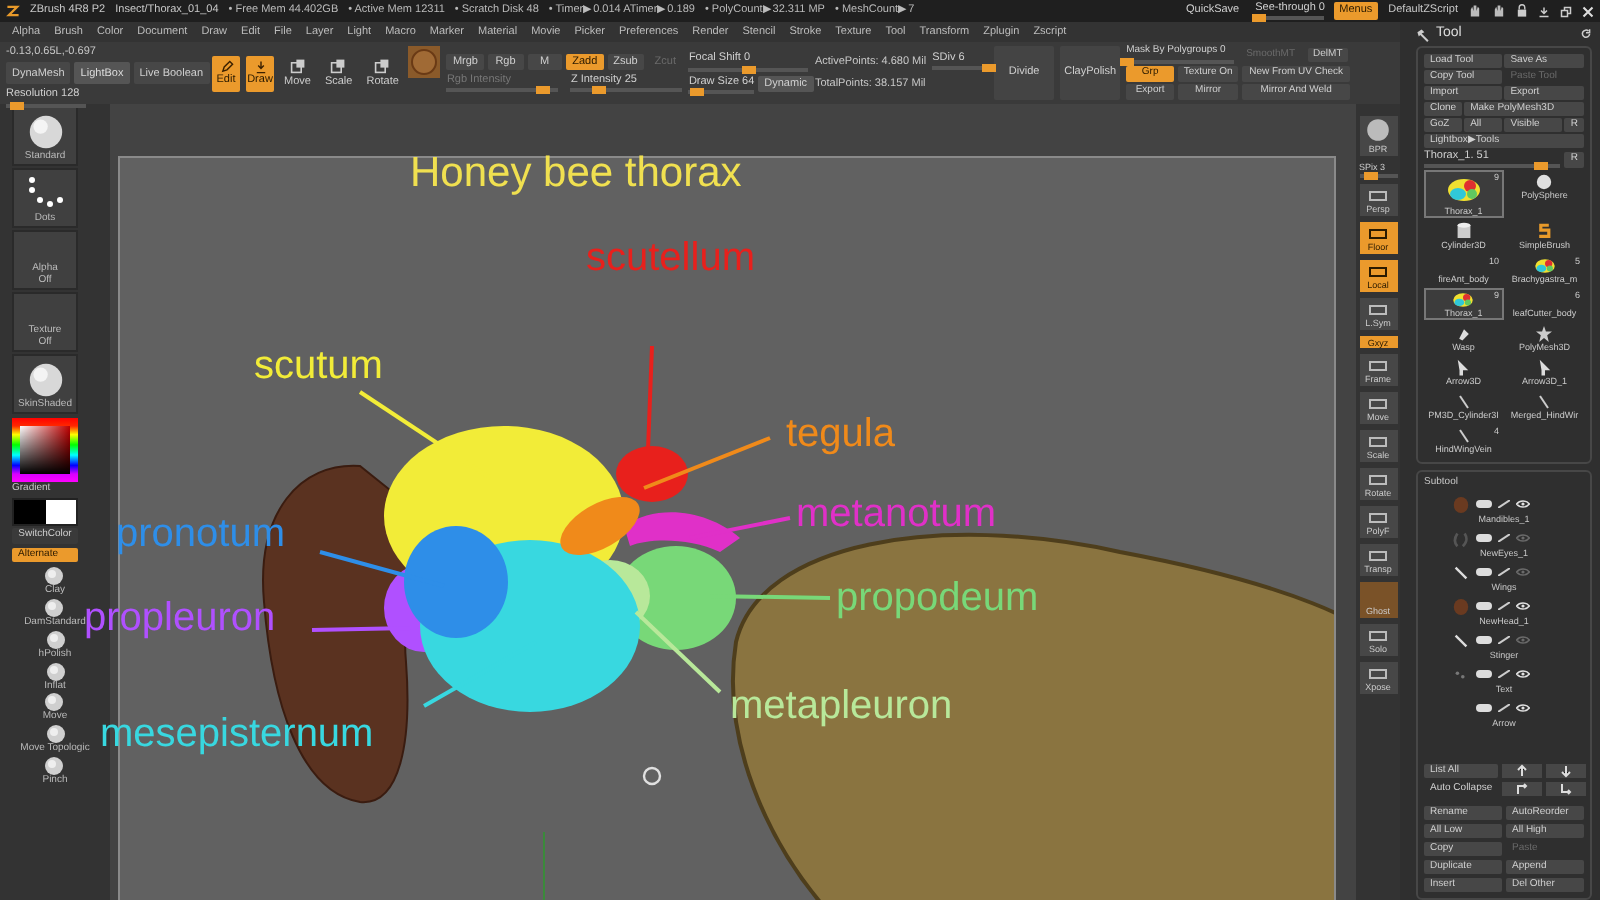 This screenshot has height=900, width=1600. What do you see at coordinates (1544, 231) in the screenshot?
I see `s-shape-icon` at bounding box center [1544, 231].